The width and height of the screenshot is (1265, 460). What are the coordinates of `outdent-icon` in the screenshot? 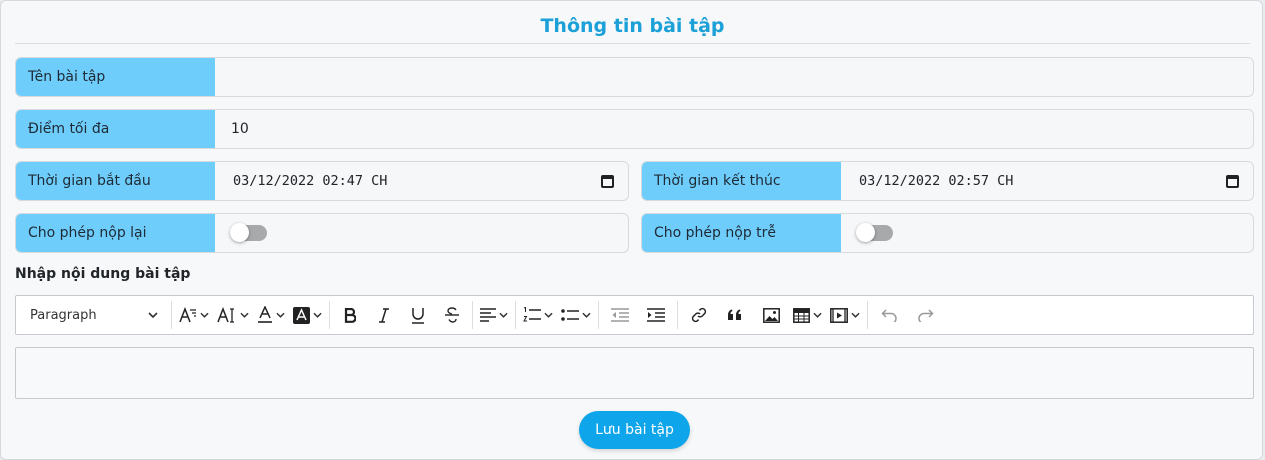 It's located at (620, 315).